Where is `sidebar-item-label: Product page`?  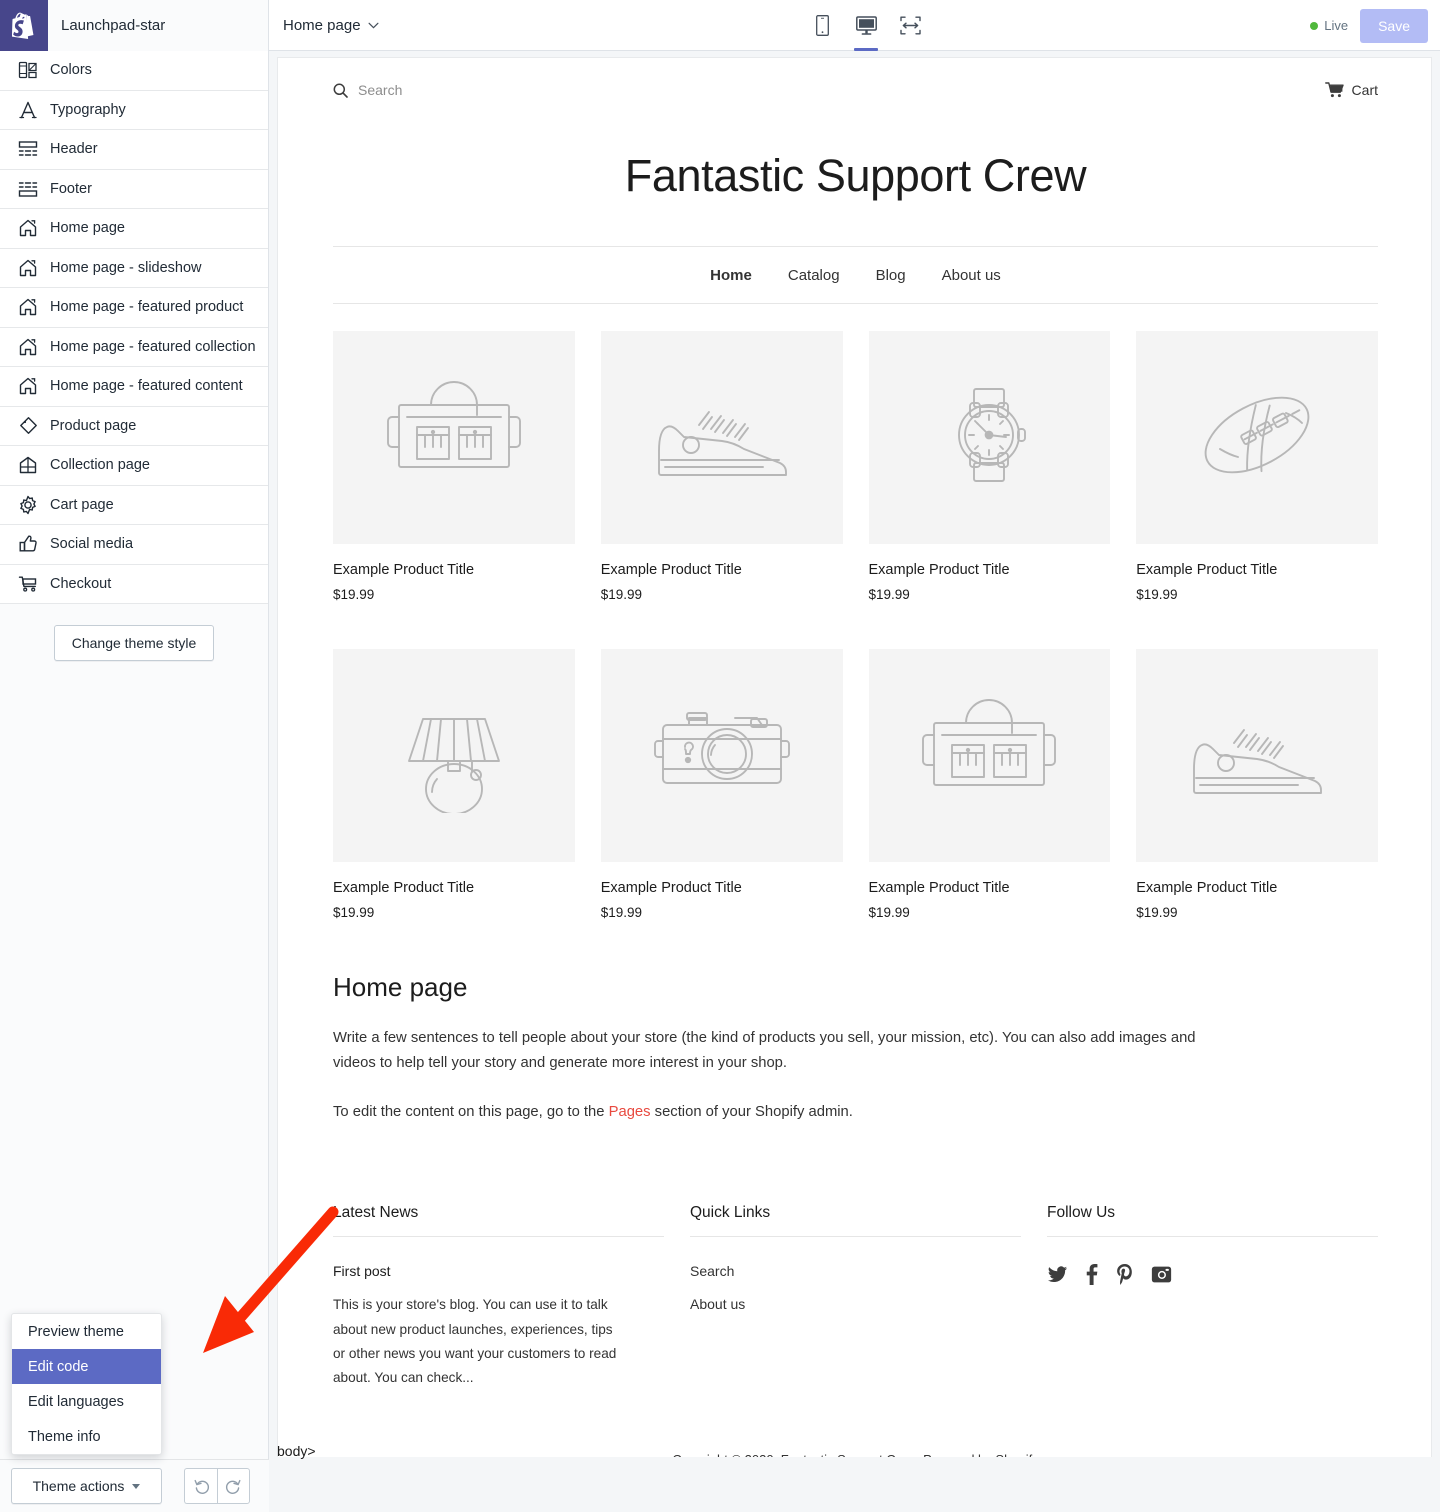 sidebar-item-label: Product page is located at coordinates (93, 425).